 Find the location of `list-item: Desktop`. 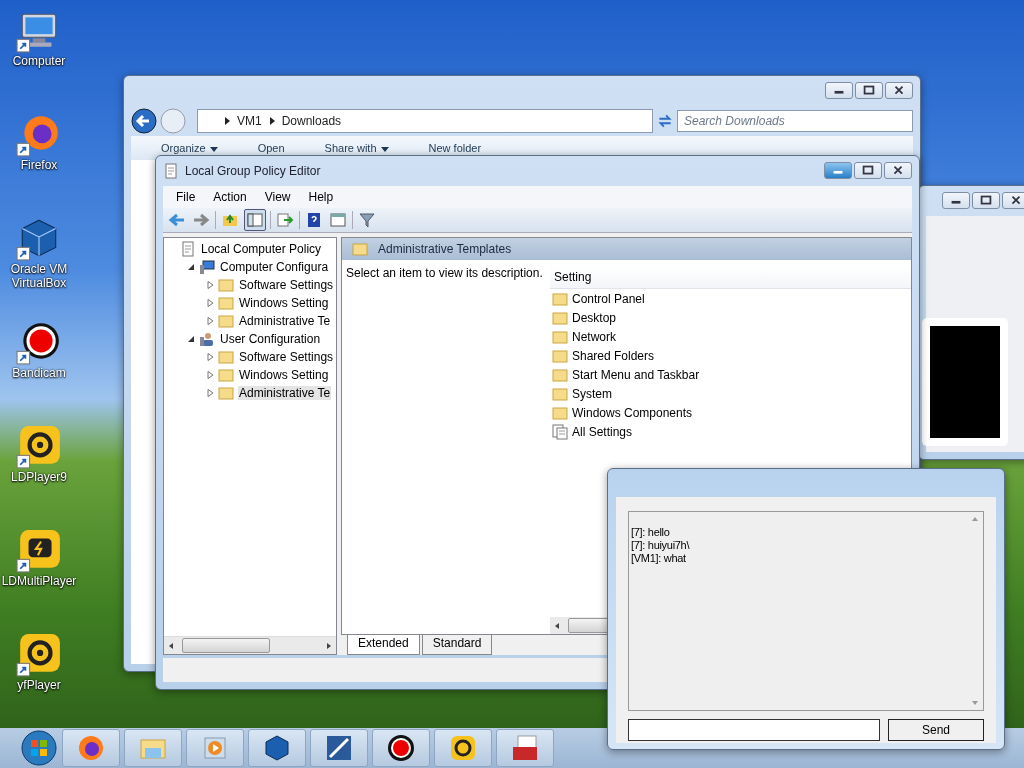

list-item: Desktop is located at coordinates (594, 317).